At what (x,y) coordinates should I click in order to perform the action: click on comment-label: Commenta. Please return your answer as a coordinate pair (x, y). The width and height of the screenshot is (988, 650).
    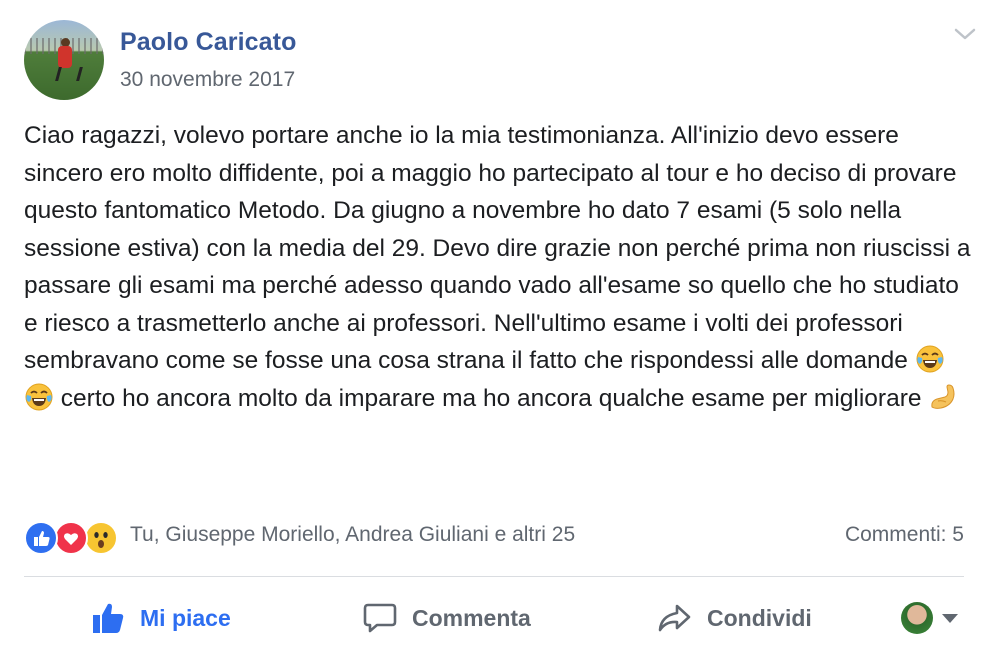
    Looking at the image, I should click on (471, 617).